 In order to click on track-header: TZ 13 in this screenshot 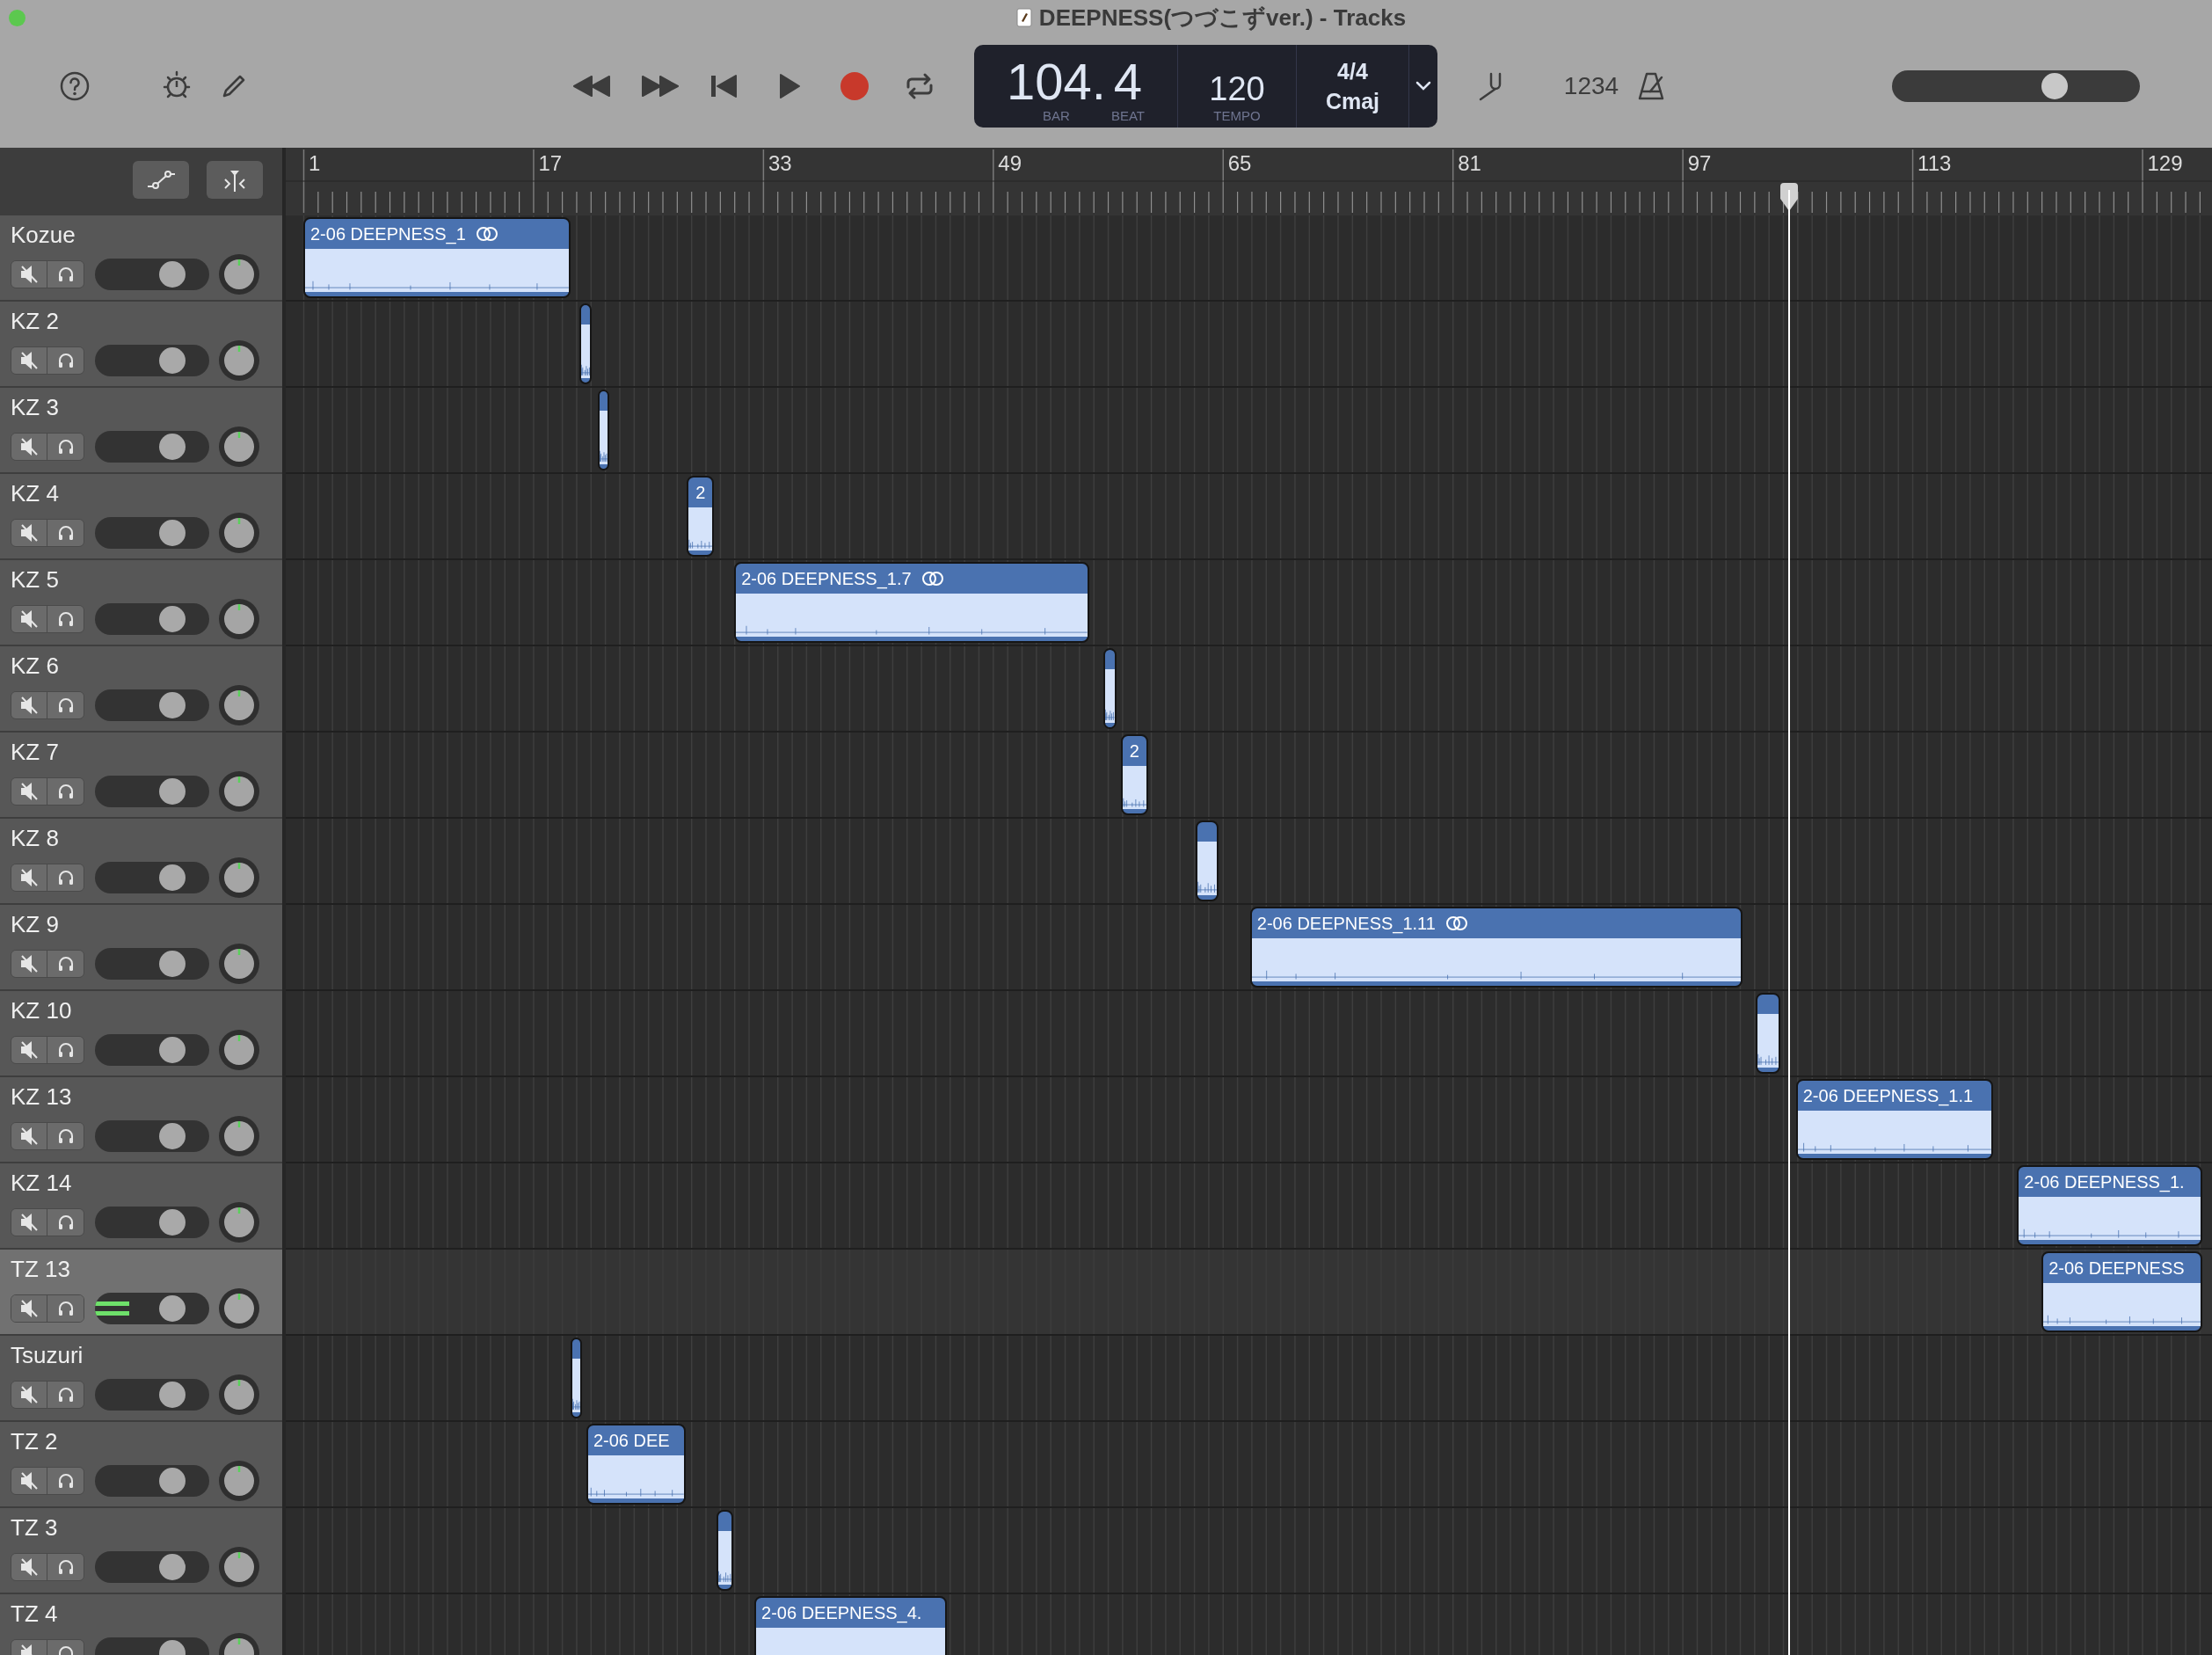, I will do `click(141, 1293)`.